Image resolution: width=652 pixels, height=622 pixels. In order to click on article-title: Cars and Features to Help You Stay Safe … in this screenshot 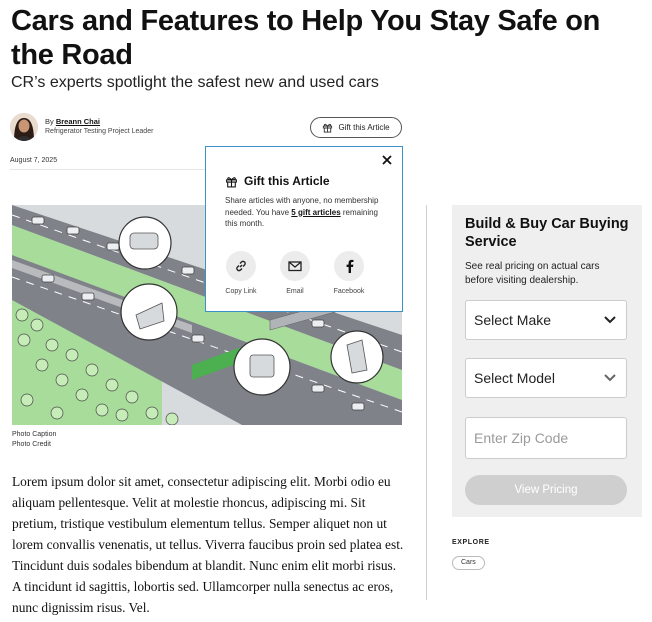, I will do `click(306, 38)`.